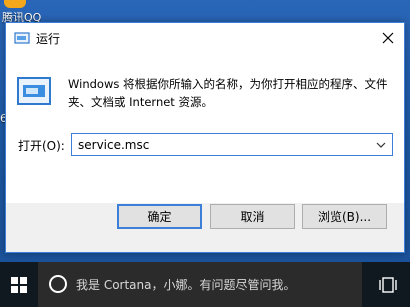 This screenshot has height=307, width=410. I want to click on title-bar: 运行, so click(205, 38).